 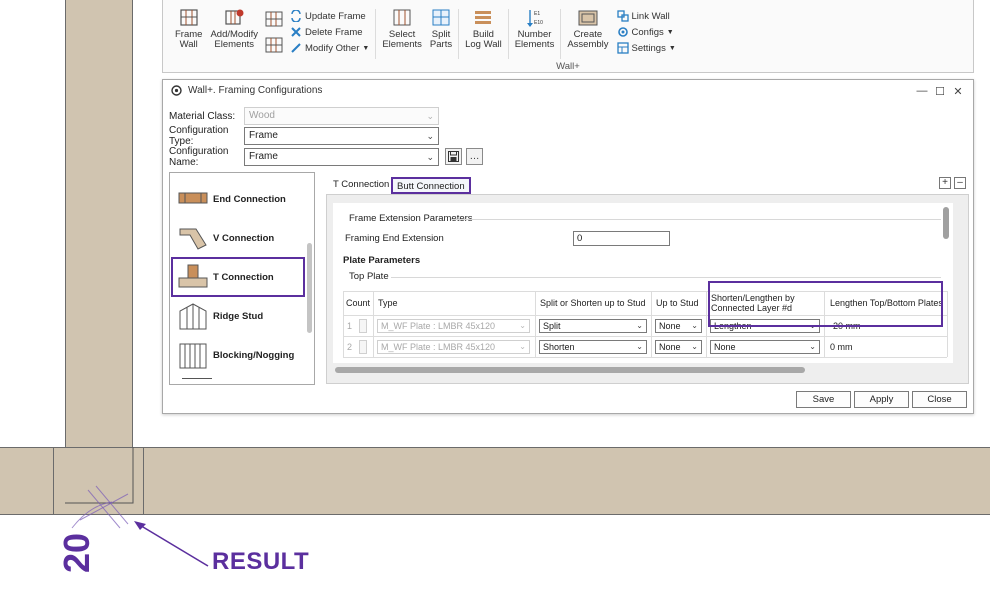 What do you see at coordinates (202, 116) in the screenshot?
I see `material-class-row: Material Class:` at bounding box center [202, 116].